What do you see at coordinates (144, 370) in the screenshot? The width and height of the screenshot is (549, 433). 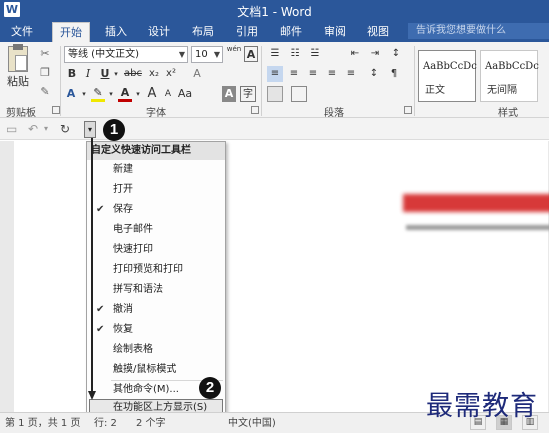 I see `menu-item-touch-mode: 触摸/鼠标模式` at bounding box center [144, 370].